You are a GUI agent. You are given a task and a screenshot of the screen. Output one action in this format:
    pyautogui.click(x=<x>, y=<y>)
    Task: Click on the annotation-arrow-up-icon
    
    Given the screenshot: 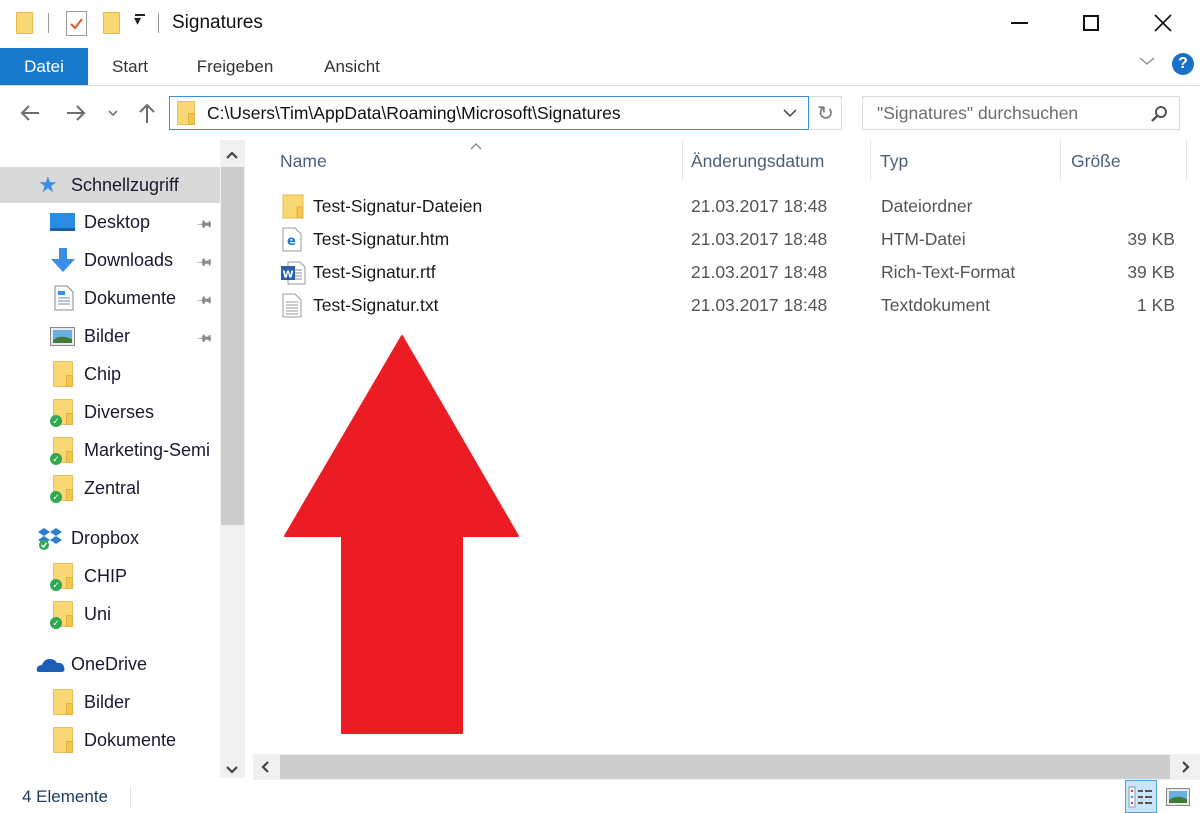 What is the action you would take?
    pyautogui.click(x=401, y=534)
    